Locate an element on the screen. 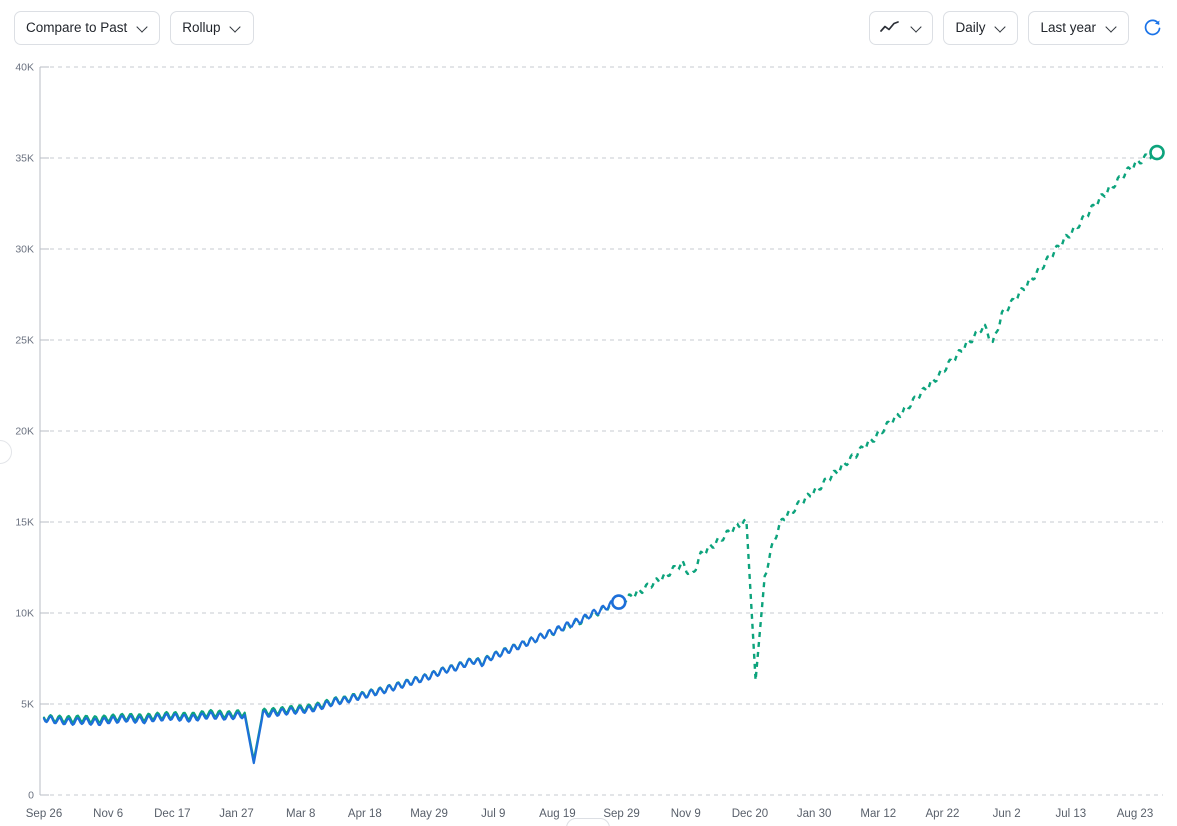 The image size is (1177, 826). compare-to-past-label: Compare to Past is located at coordinates (77, 27).